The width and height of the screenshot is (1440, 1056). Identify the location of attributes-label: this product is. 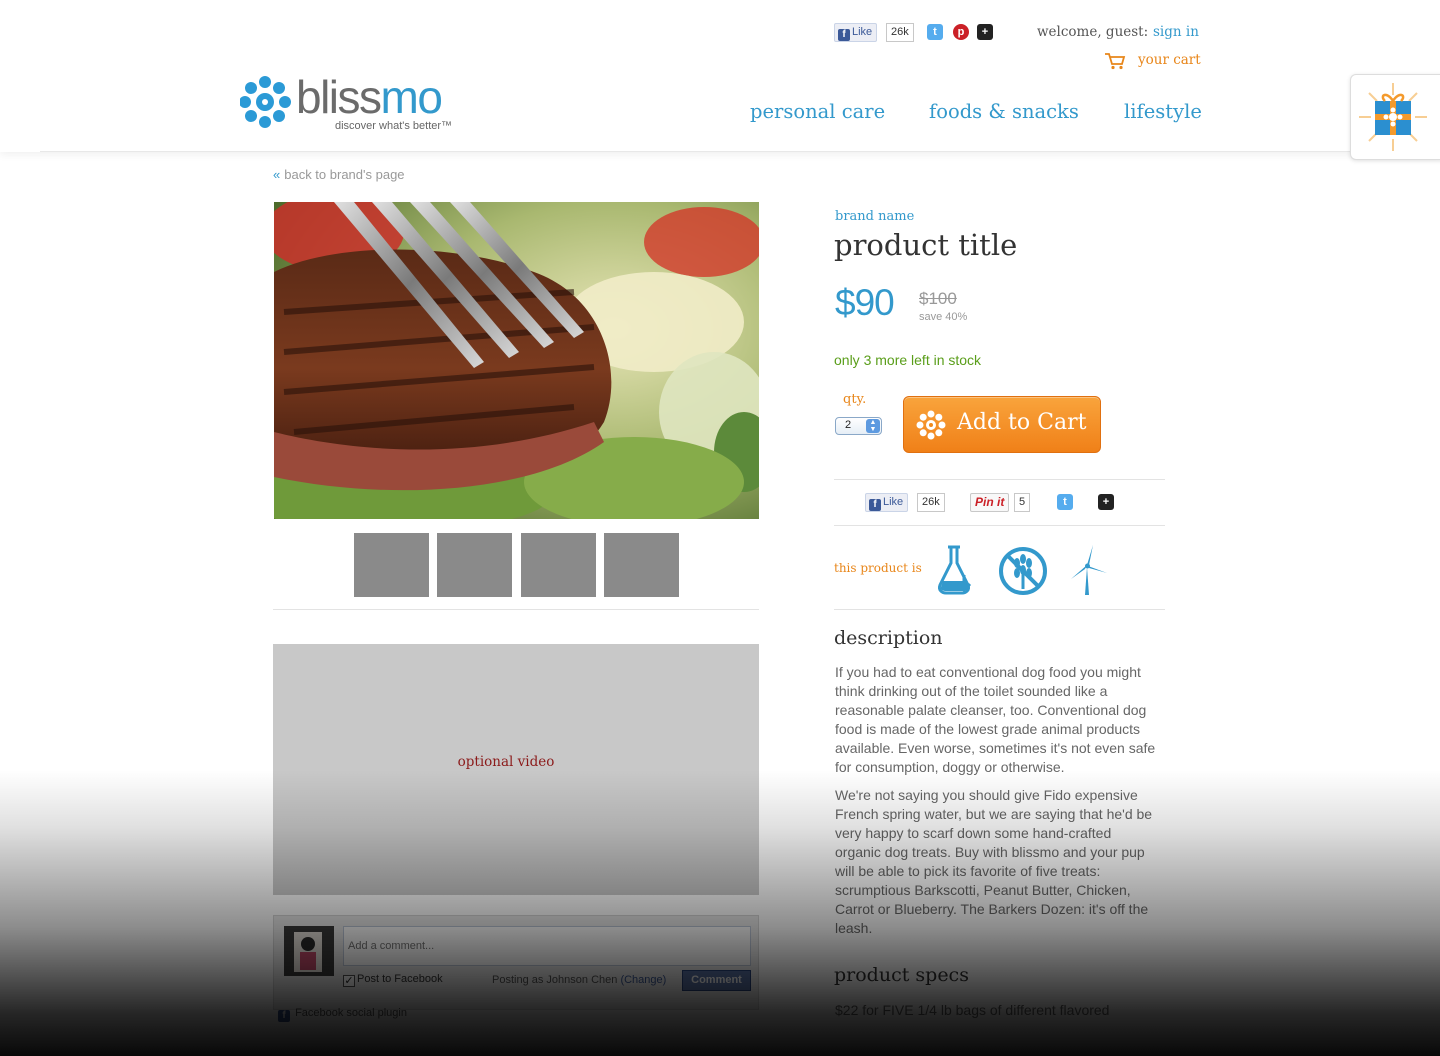
(878, 568).